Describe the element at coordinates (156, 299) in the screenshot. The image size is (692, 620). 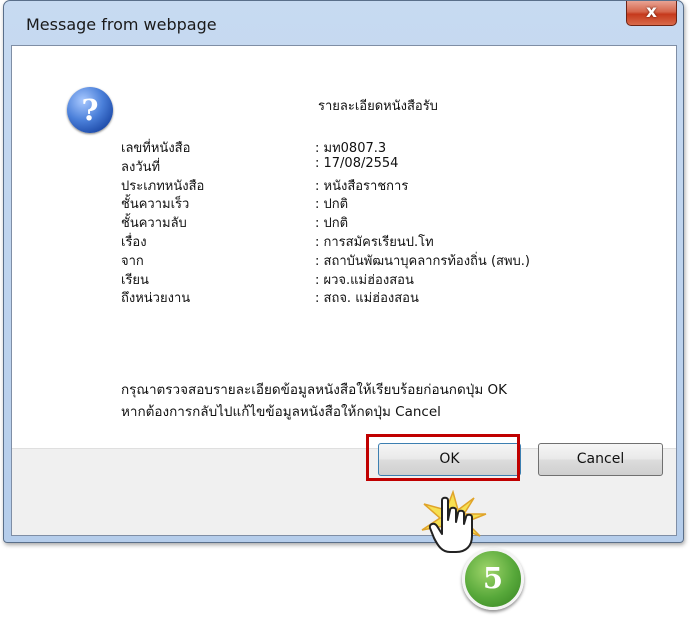
I see `detail-label: ถึงหน่วยงาน` at that location.